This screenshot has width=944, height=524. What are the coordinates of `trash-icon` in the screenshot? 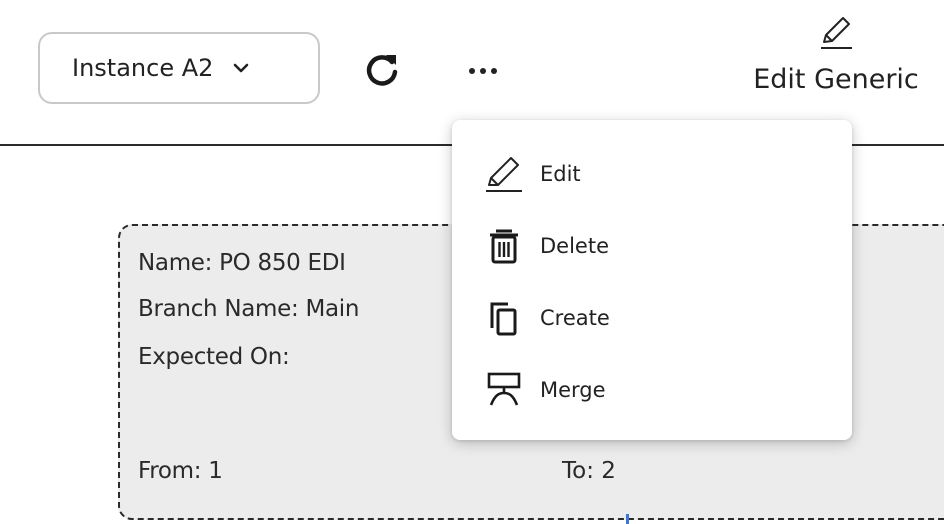 It's located at (504, 246).